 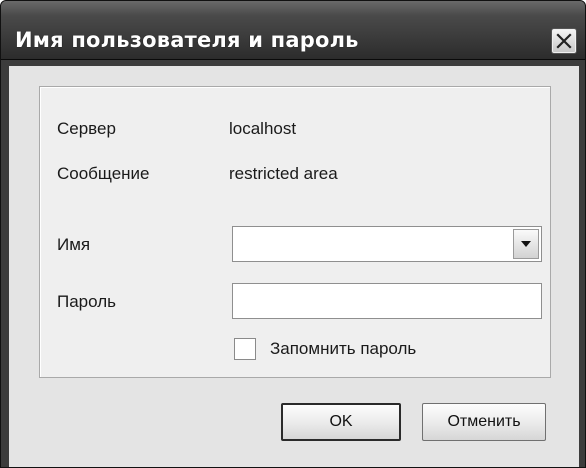 I want to click on close-icon, so click(x=564, y=41).